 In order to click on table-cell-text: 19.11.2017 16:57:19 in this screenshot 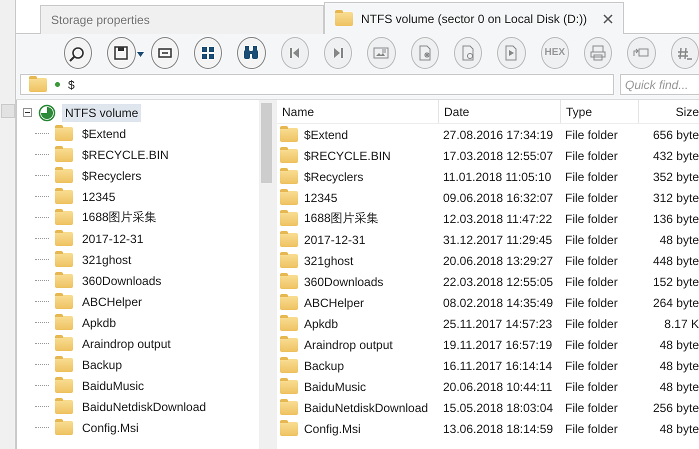, I will do `click(498, 345)`.